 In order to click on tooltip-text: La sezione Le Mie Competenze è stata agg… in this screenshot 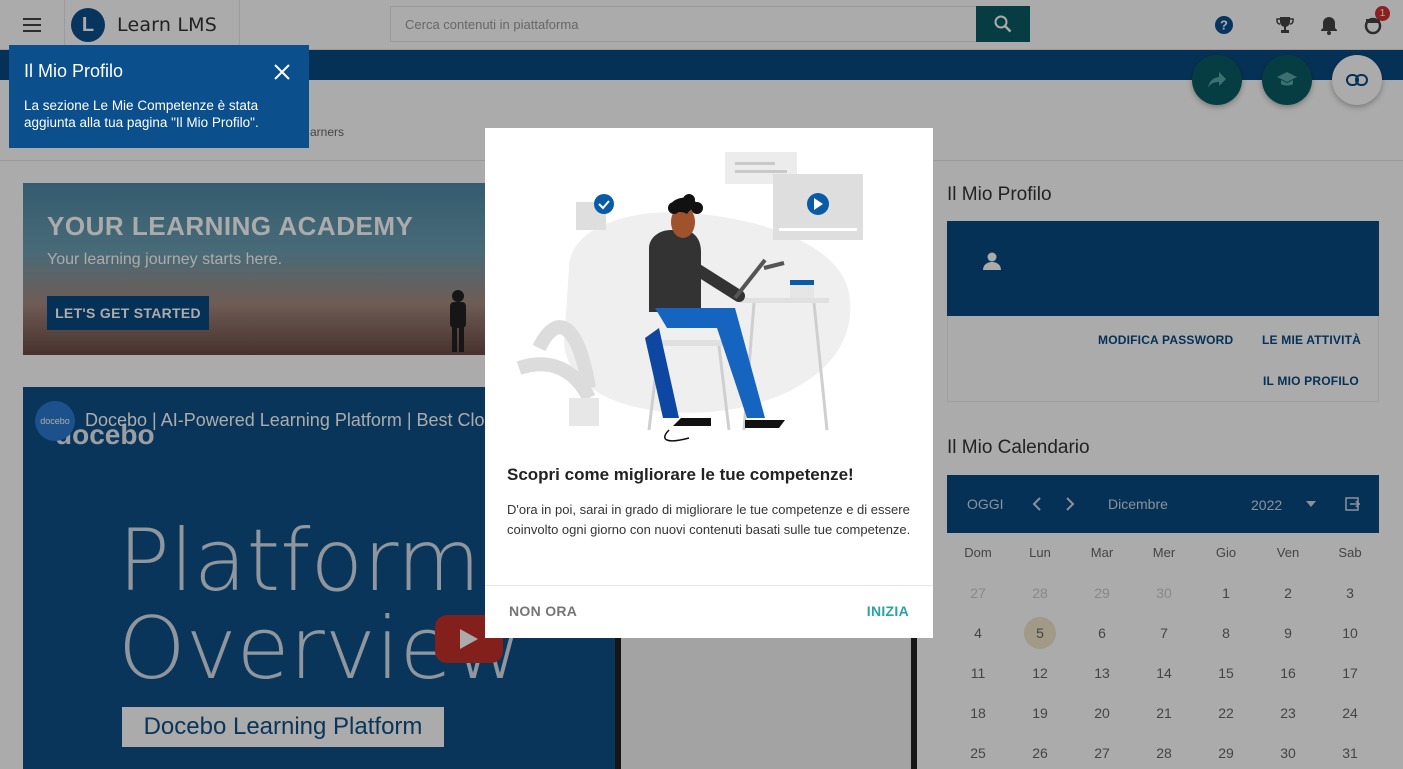, I will do `click(141, 114)`.